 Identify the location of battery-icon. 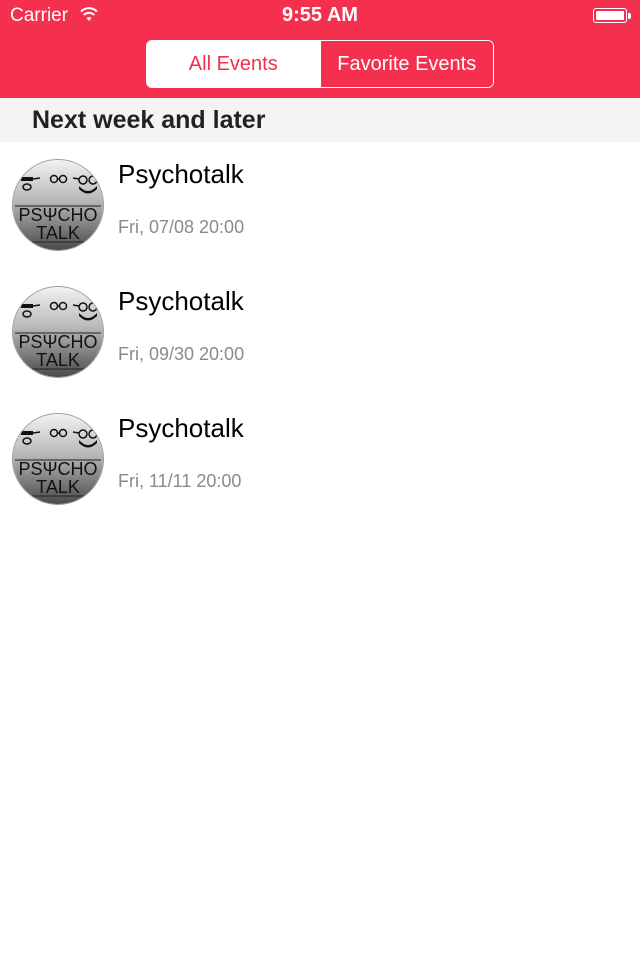
(612, 15).